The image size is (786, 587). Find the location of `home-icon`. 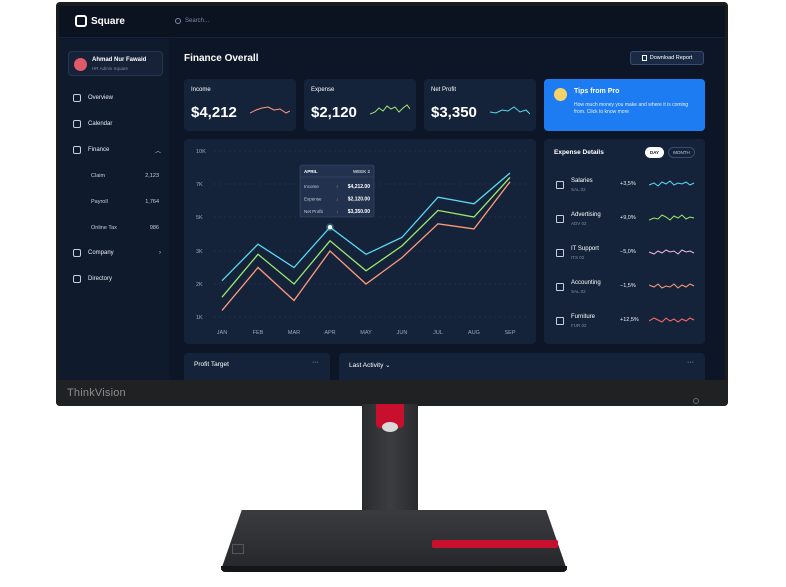

home-icon is located at coordinates (560, 321).